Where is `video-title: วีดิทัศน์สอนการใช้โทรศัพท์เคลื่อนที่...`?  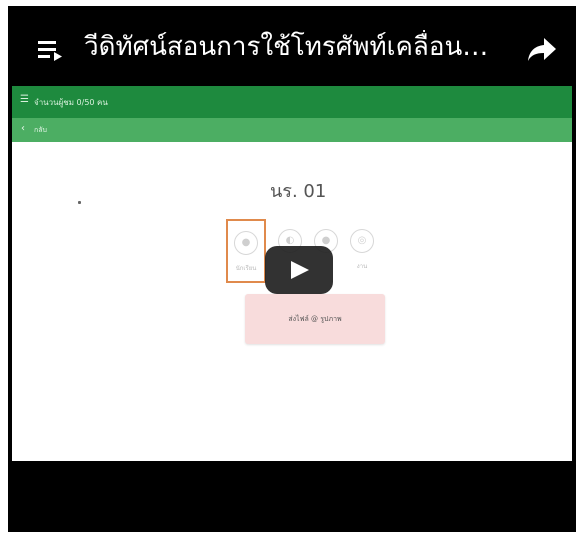
video-title: วีดิทัศน์สอนการใช้โทรศัพท์เคลื่อนที่... is located at coordinates (294, 47).